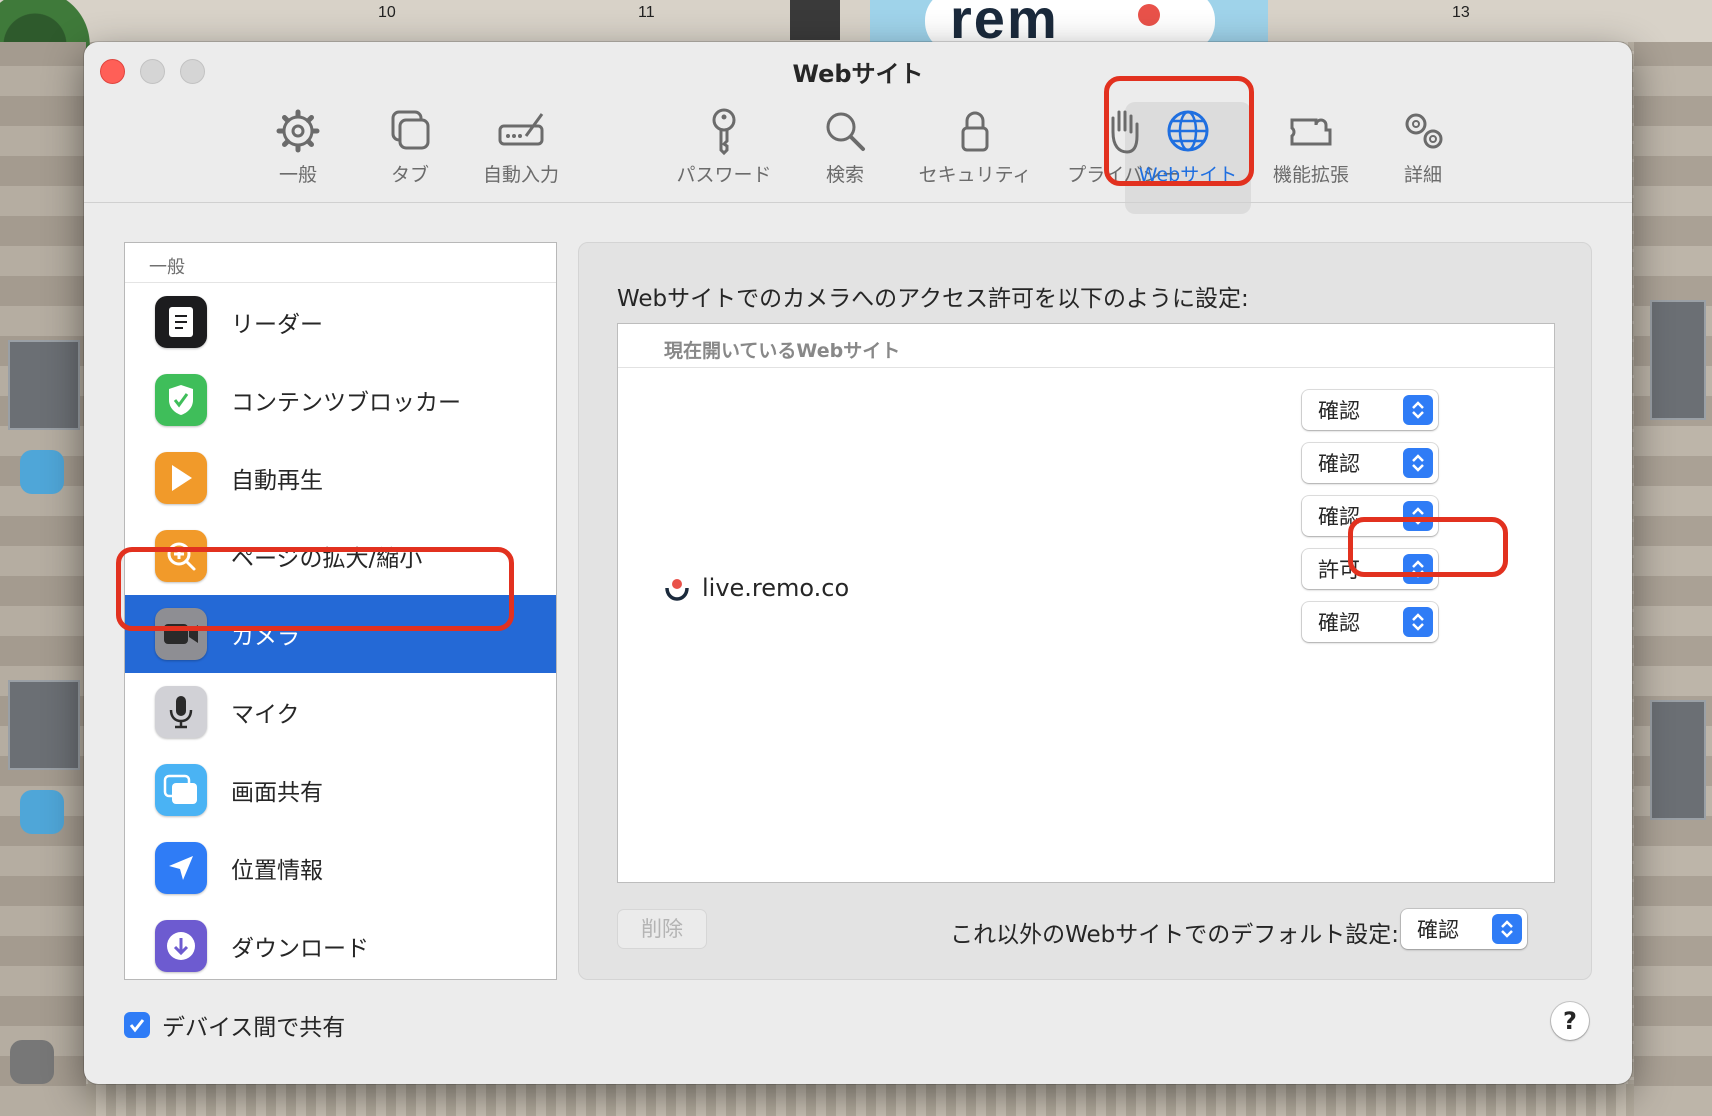  Describe the element at coordinates (277, 481) in the screenshot. I see `sidebar-item-label: 自動再生` at that location.